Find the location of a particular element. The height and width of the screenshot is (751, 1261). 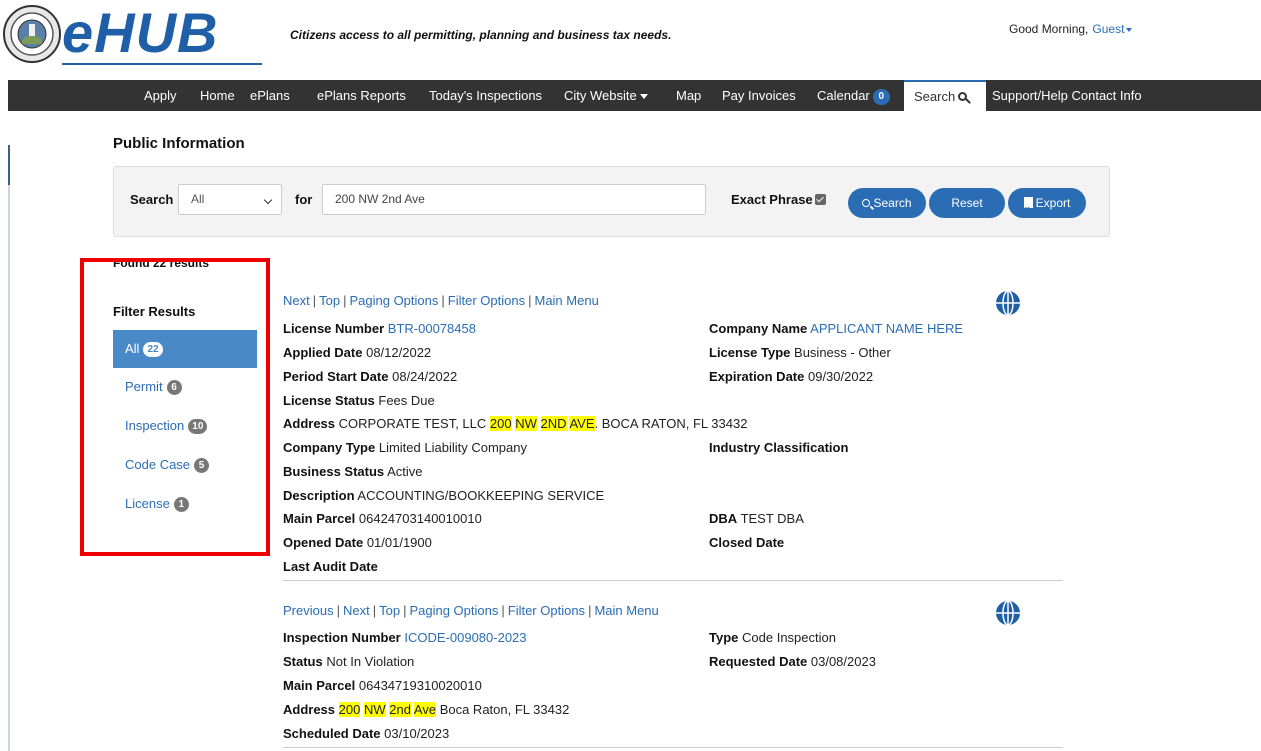

reset-button: Reset is located at coordinates (967, 203).